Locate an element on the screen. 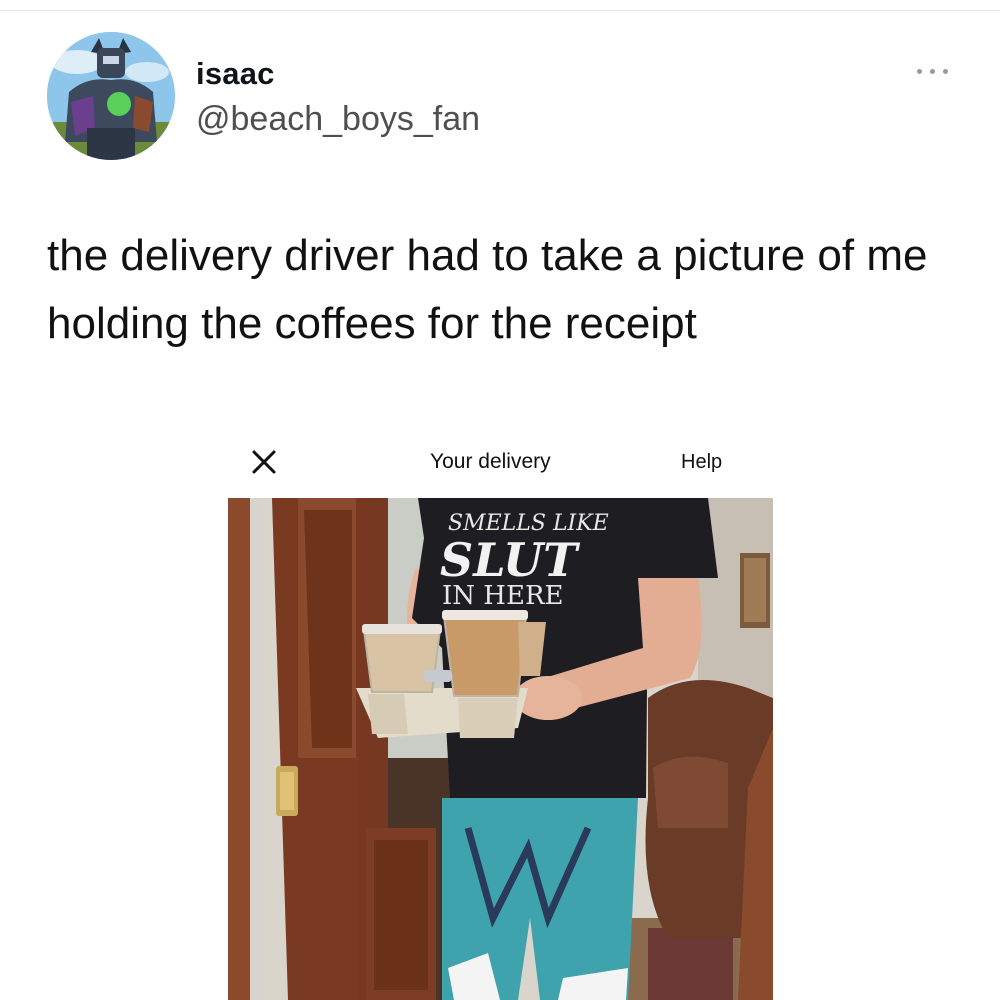 The height and width of the screenshot is (1000, 1000). shirt-text-line3: IN HERE is located at coordinates (503, 596).